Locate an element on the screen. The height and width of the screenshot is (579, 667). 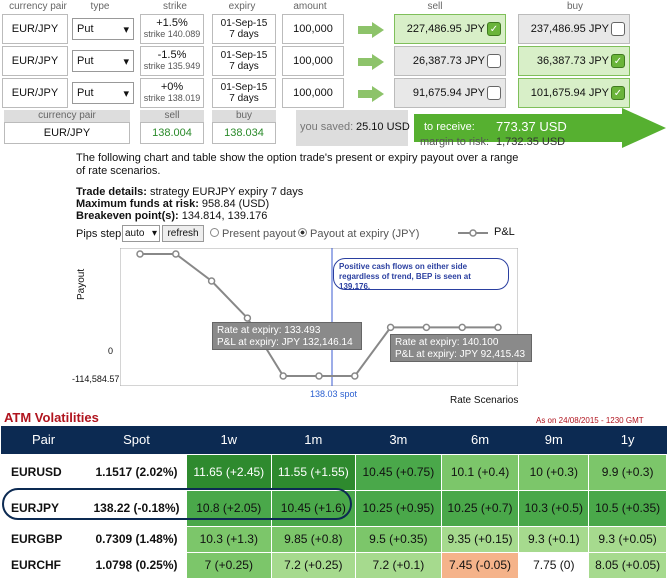
row3-type-select: Put ▾ is located at coordinates (103, 93).